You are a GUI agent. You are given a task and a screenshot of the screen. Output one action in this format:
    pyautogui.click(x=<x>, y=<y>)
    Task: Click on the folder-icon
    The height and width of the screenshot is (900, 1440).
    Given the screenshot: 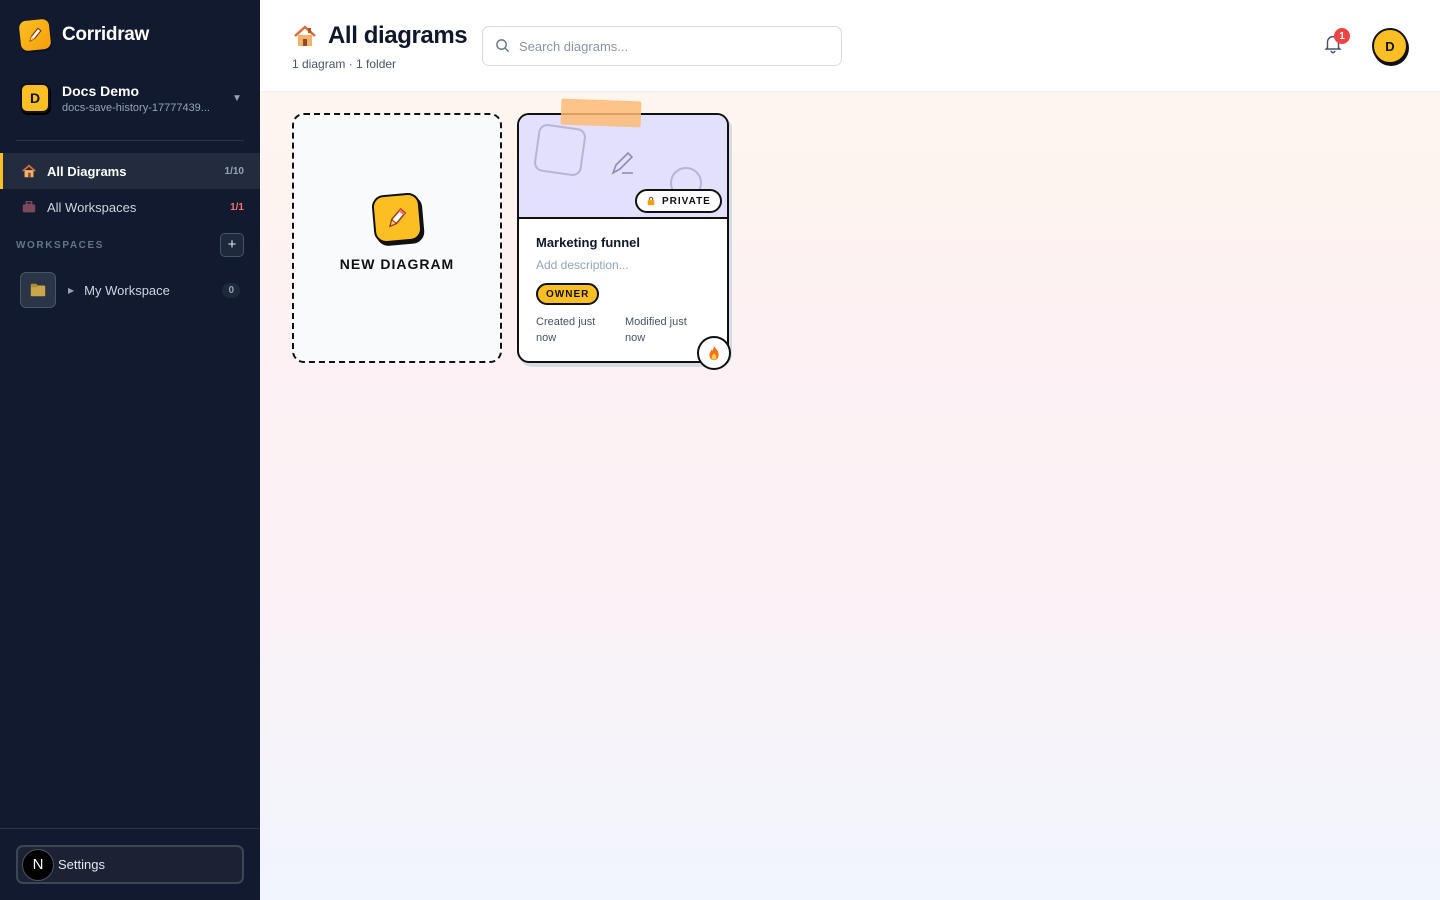 What is the action you would take?
    pyautogui.click(x=38, y=290)
    